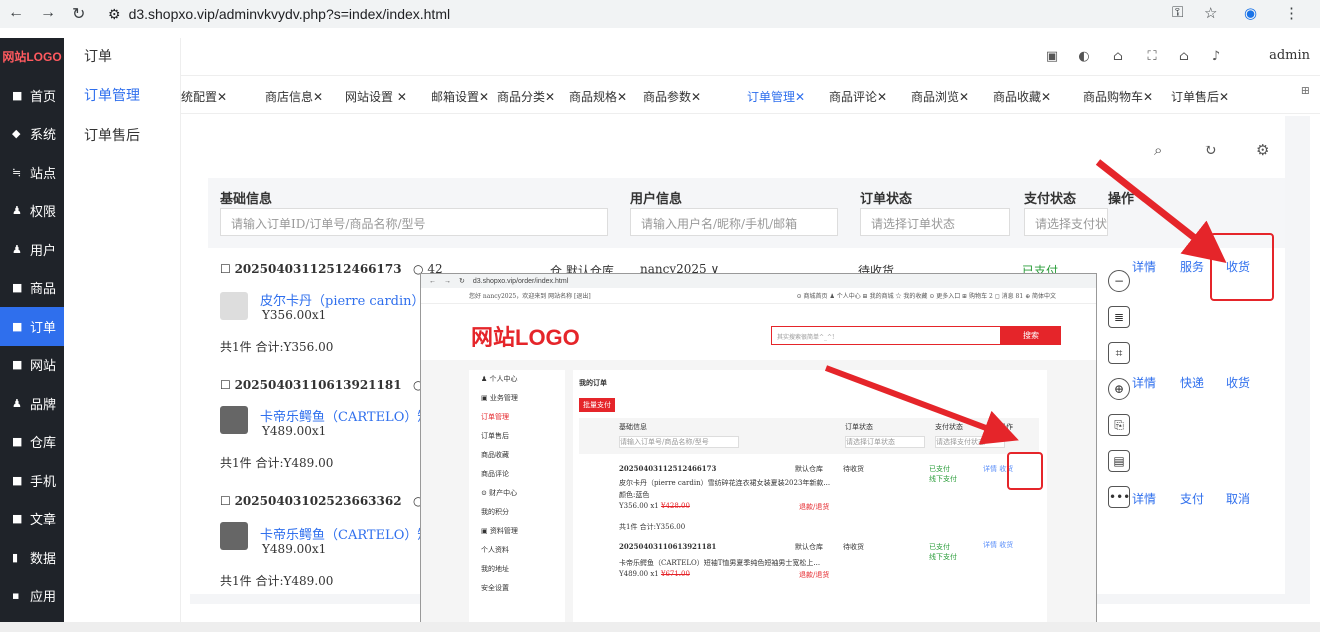 This screenshot has height=632, width=1320. Describe the element at coordinates (921, 405) in the screenshot. I see `arrow-embedded` at that location.